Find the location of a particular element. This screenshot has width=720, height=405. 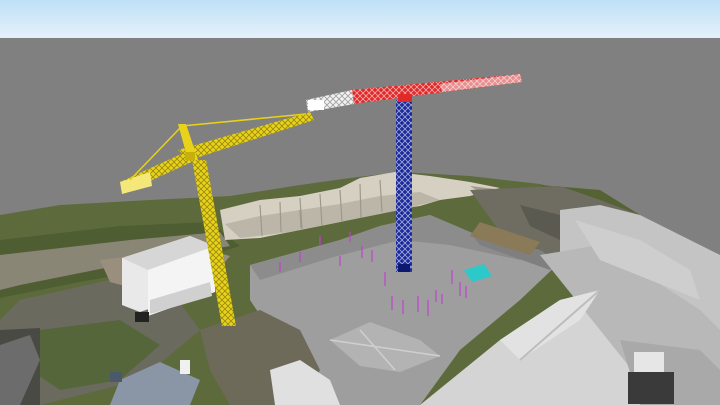

sky-band is located at coordinates (360, 19).